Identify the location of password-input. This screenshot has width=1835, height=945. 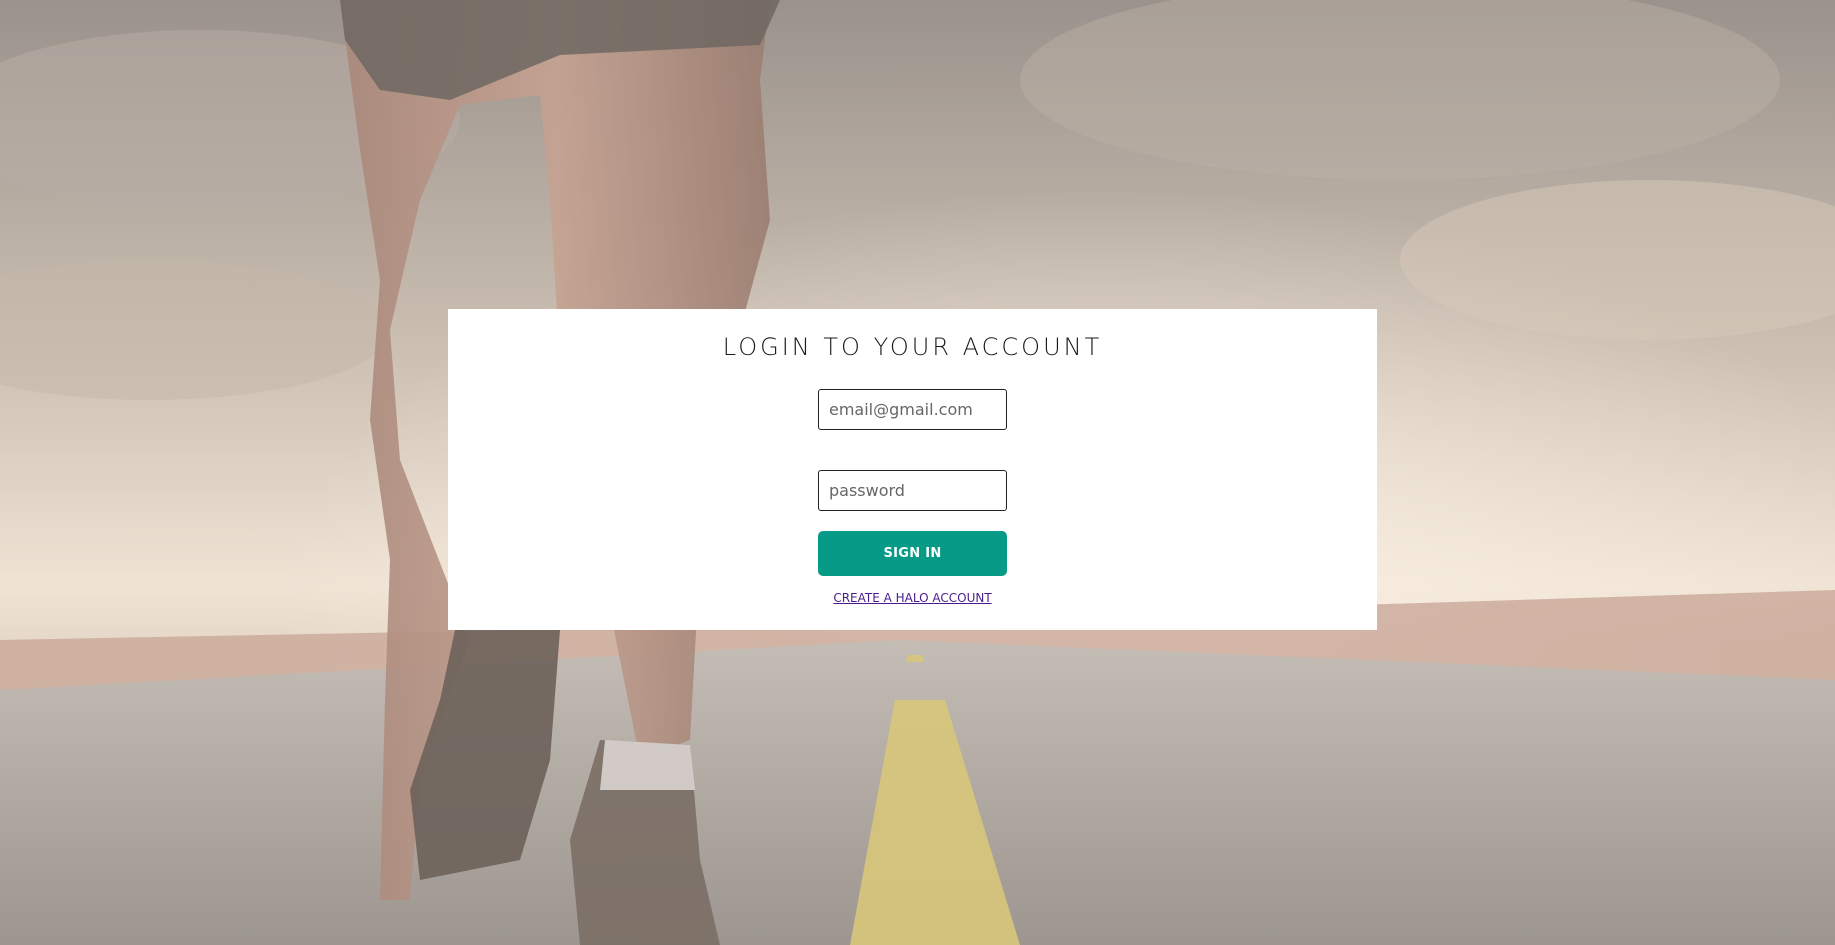
(912, 490).